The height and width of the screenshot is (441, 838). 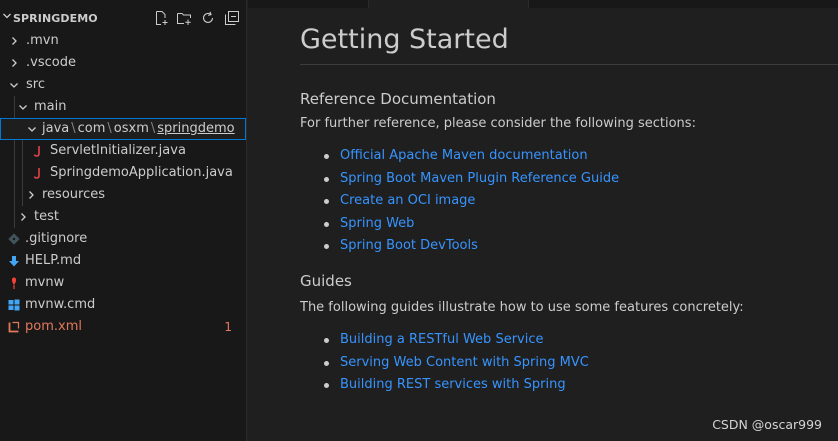 I want to click on list-item: Create an OCI image, so click(x=459, y=201).